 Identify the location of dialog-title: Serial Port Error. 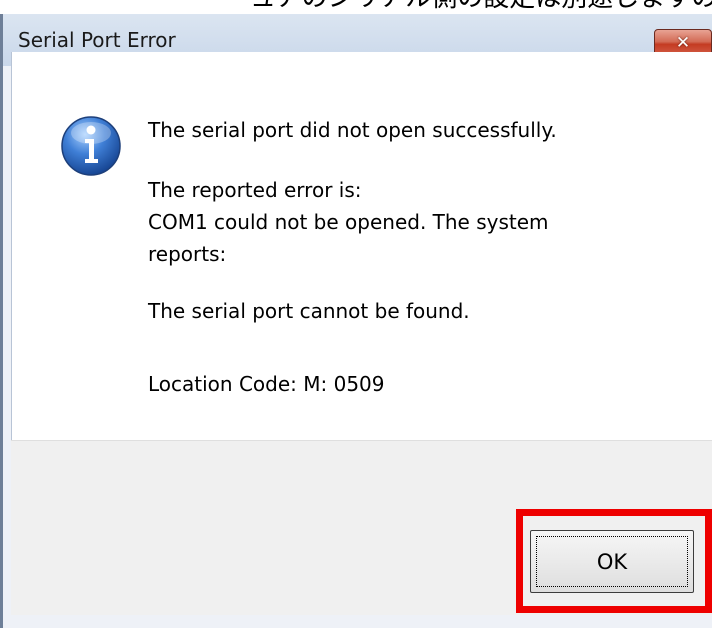
(97, 40).